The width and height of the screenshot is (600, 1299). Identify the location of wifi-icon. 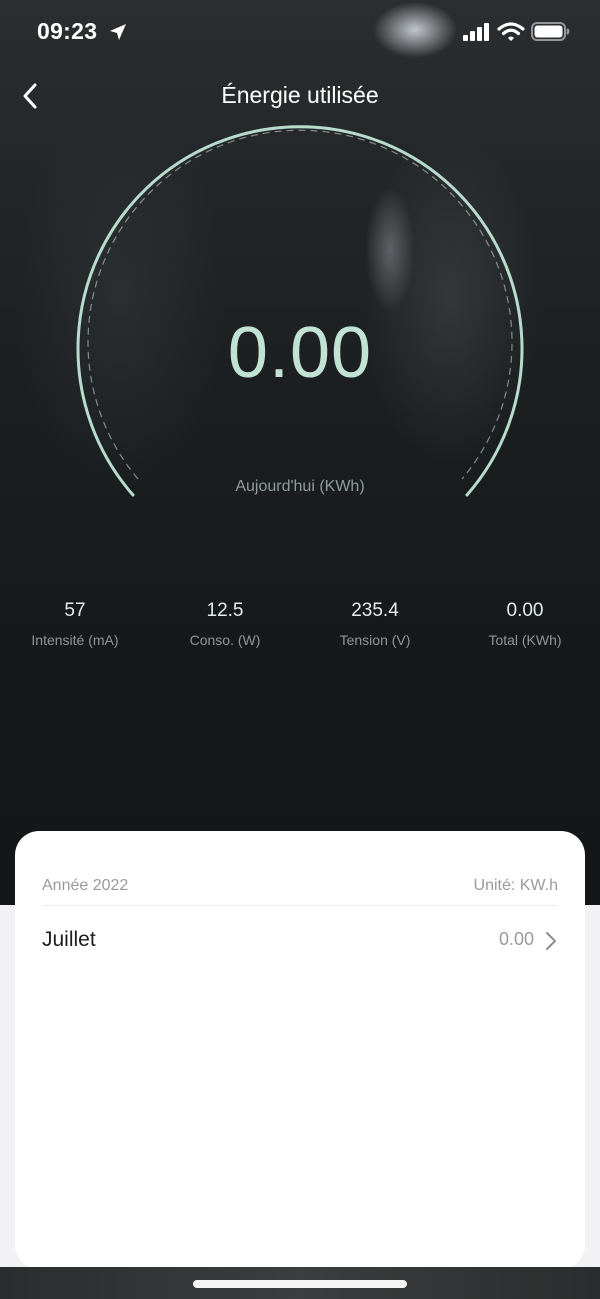
(511, 31).